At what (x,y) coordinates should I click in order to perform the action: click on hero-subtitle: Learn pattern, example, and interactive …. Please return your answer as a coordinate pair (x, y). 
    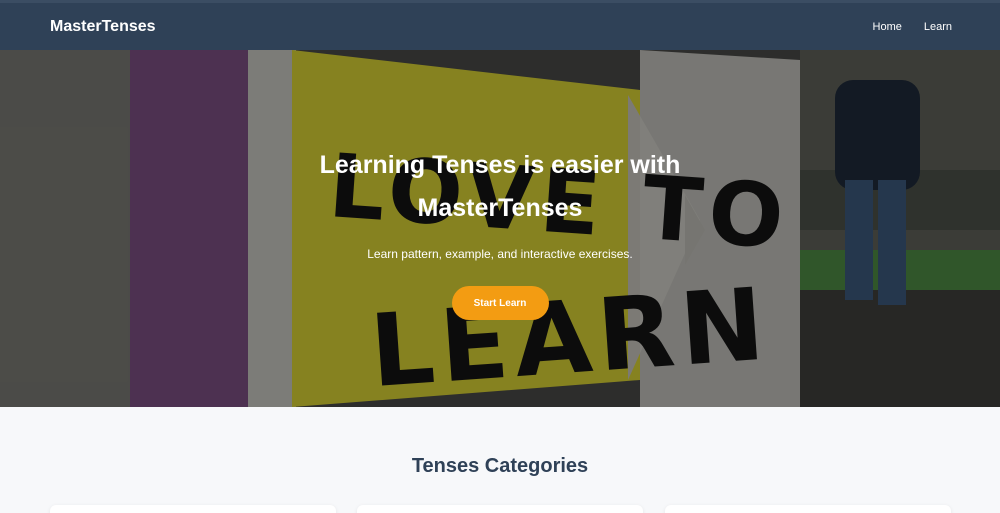
    Looking at the image, I should click on (500, 254).